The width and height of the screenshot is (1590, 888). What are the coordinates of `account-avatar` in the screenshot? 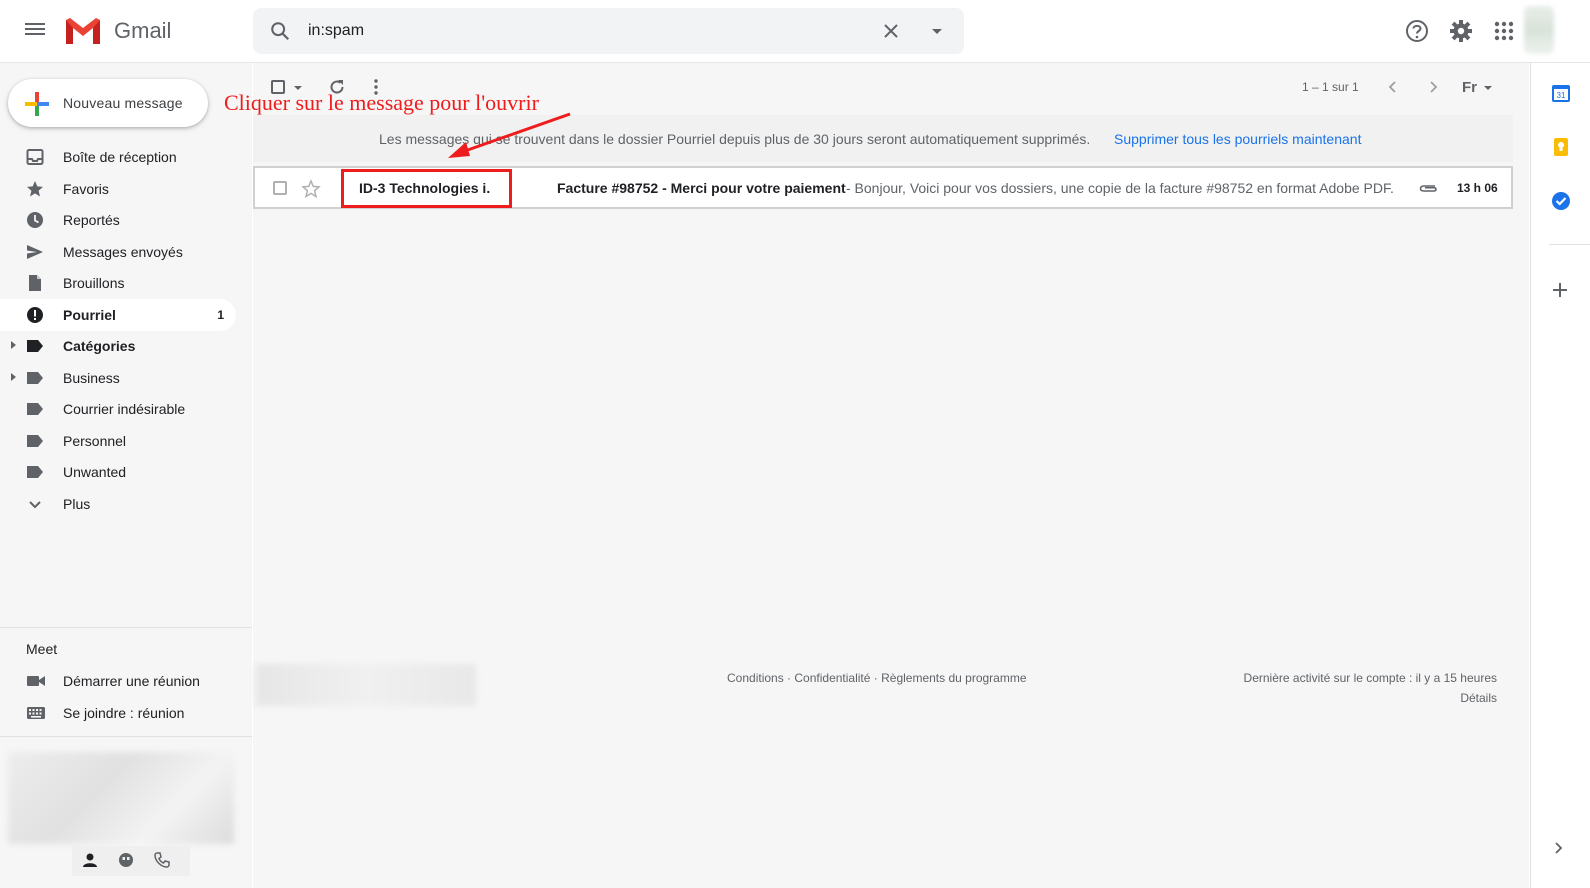 It's located at (1539, 30).